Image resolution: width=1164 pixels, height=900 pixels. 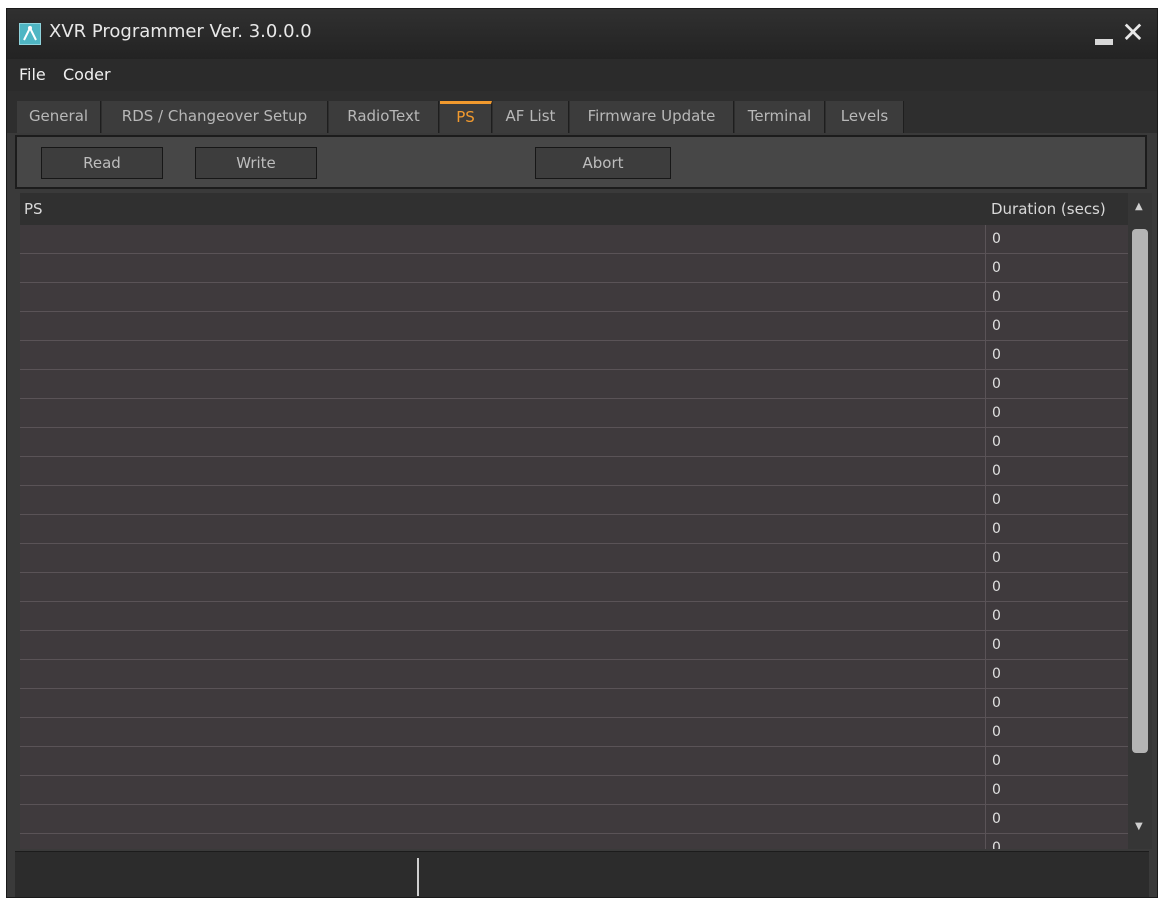 I want to click on tab-rds-changeover-setup: RDS / Changeover Setup, so click(x=215, y=117).